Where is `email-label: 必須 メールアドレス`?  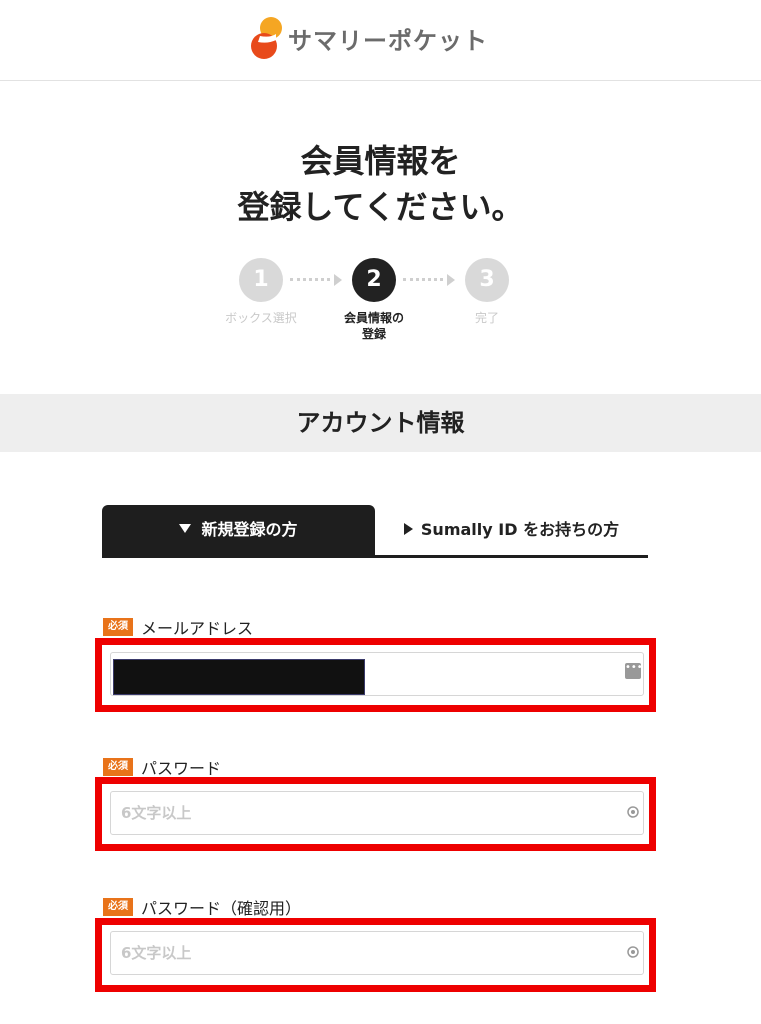
email-label: 必須 メールアドレス is located at coordinates (178, 627).